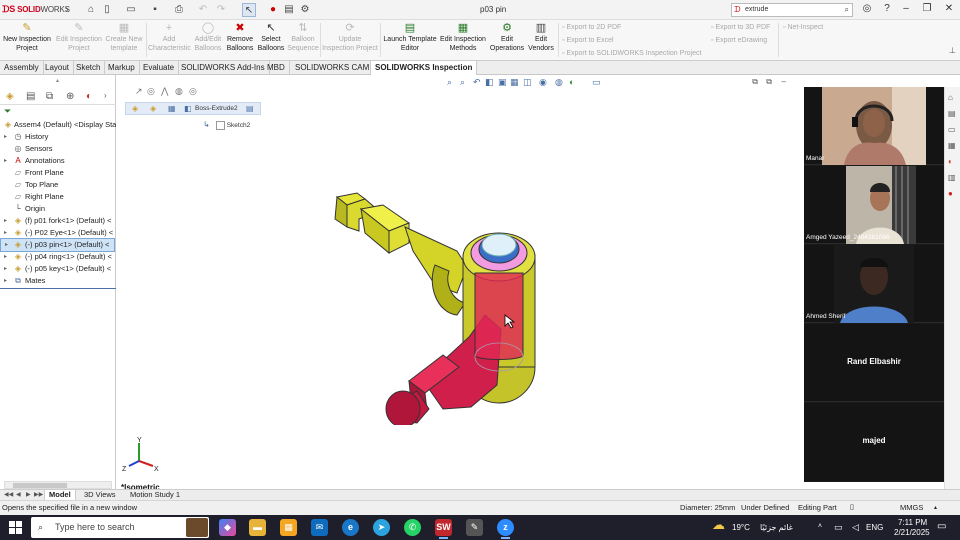 This screenshot has height=540, width=960. What do you see at coordinates (952, 50) in the screenshot?
I see `pin-icon: ⊥` at bounding box center [952, 50].